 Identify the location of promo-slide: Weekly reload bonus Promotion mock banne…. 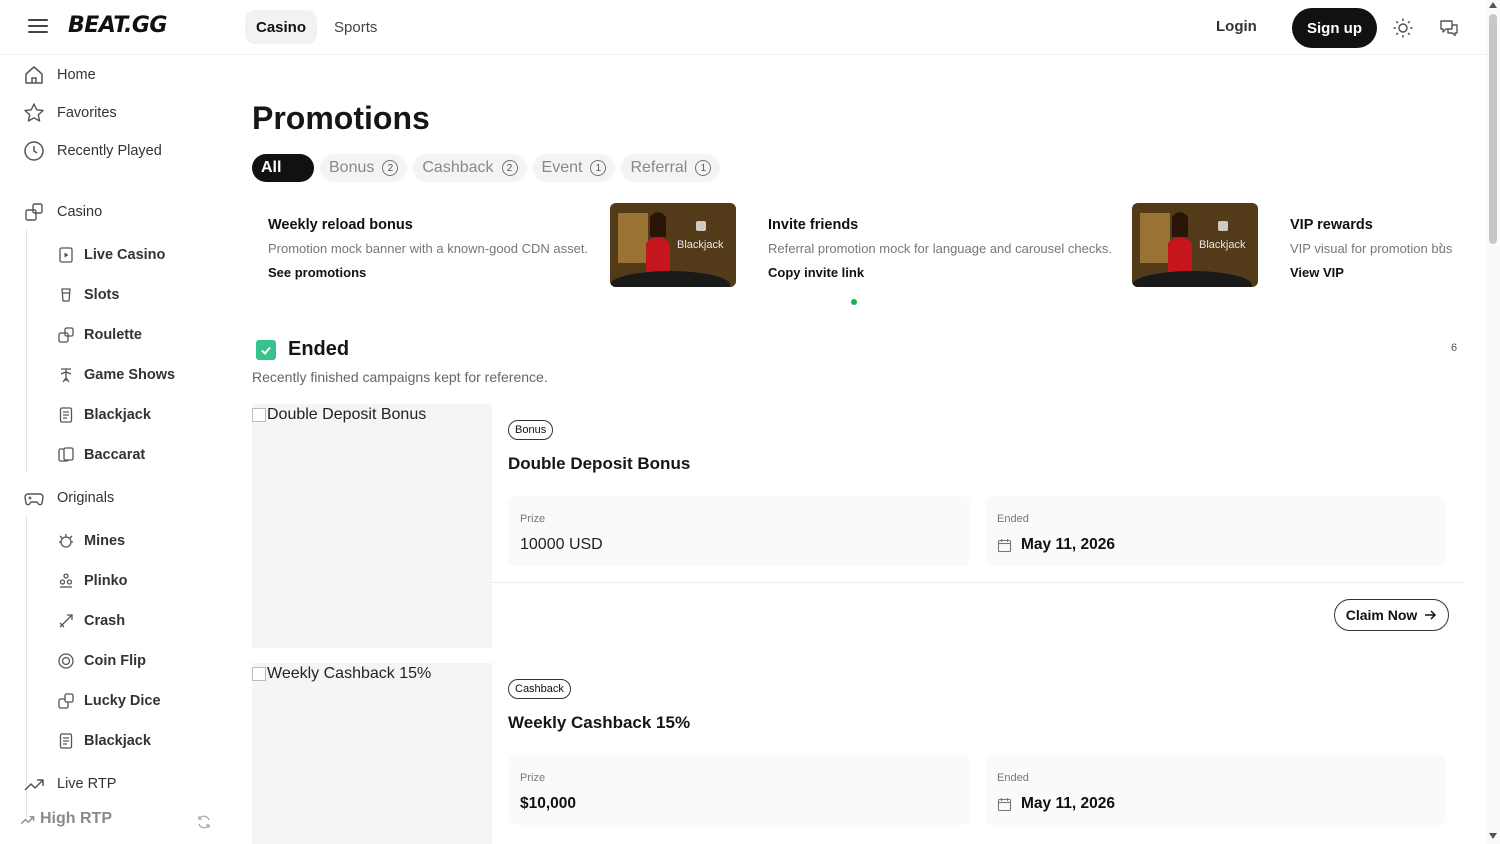
(497, 245).